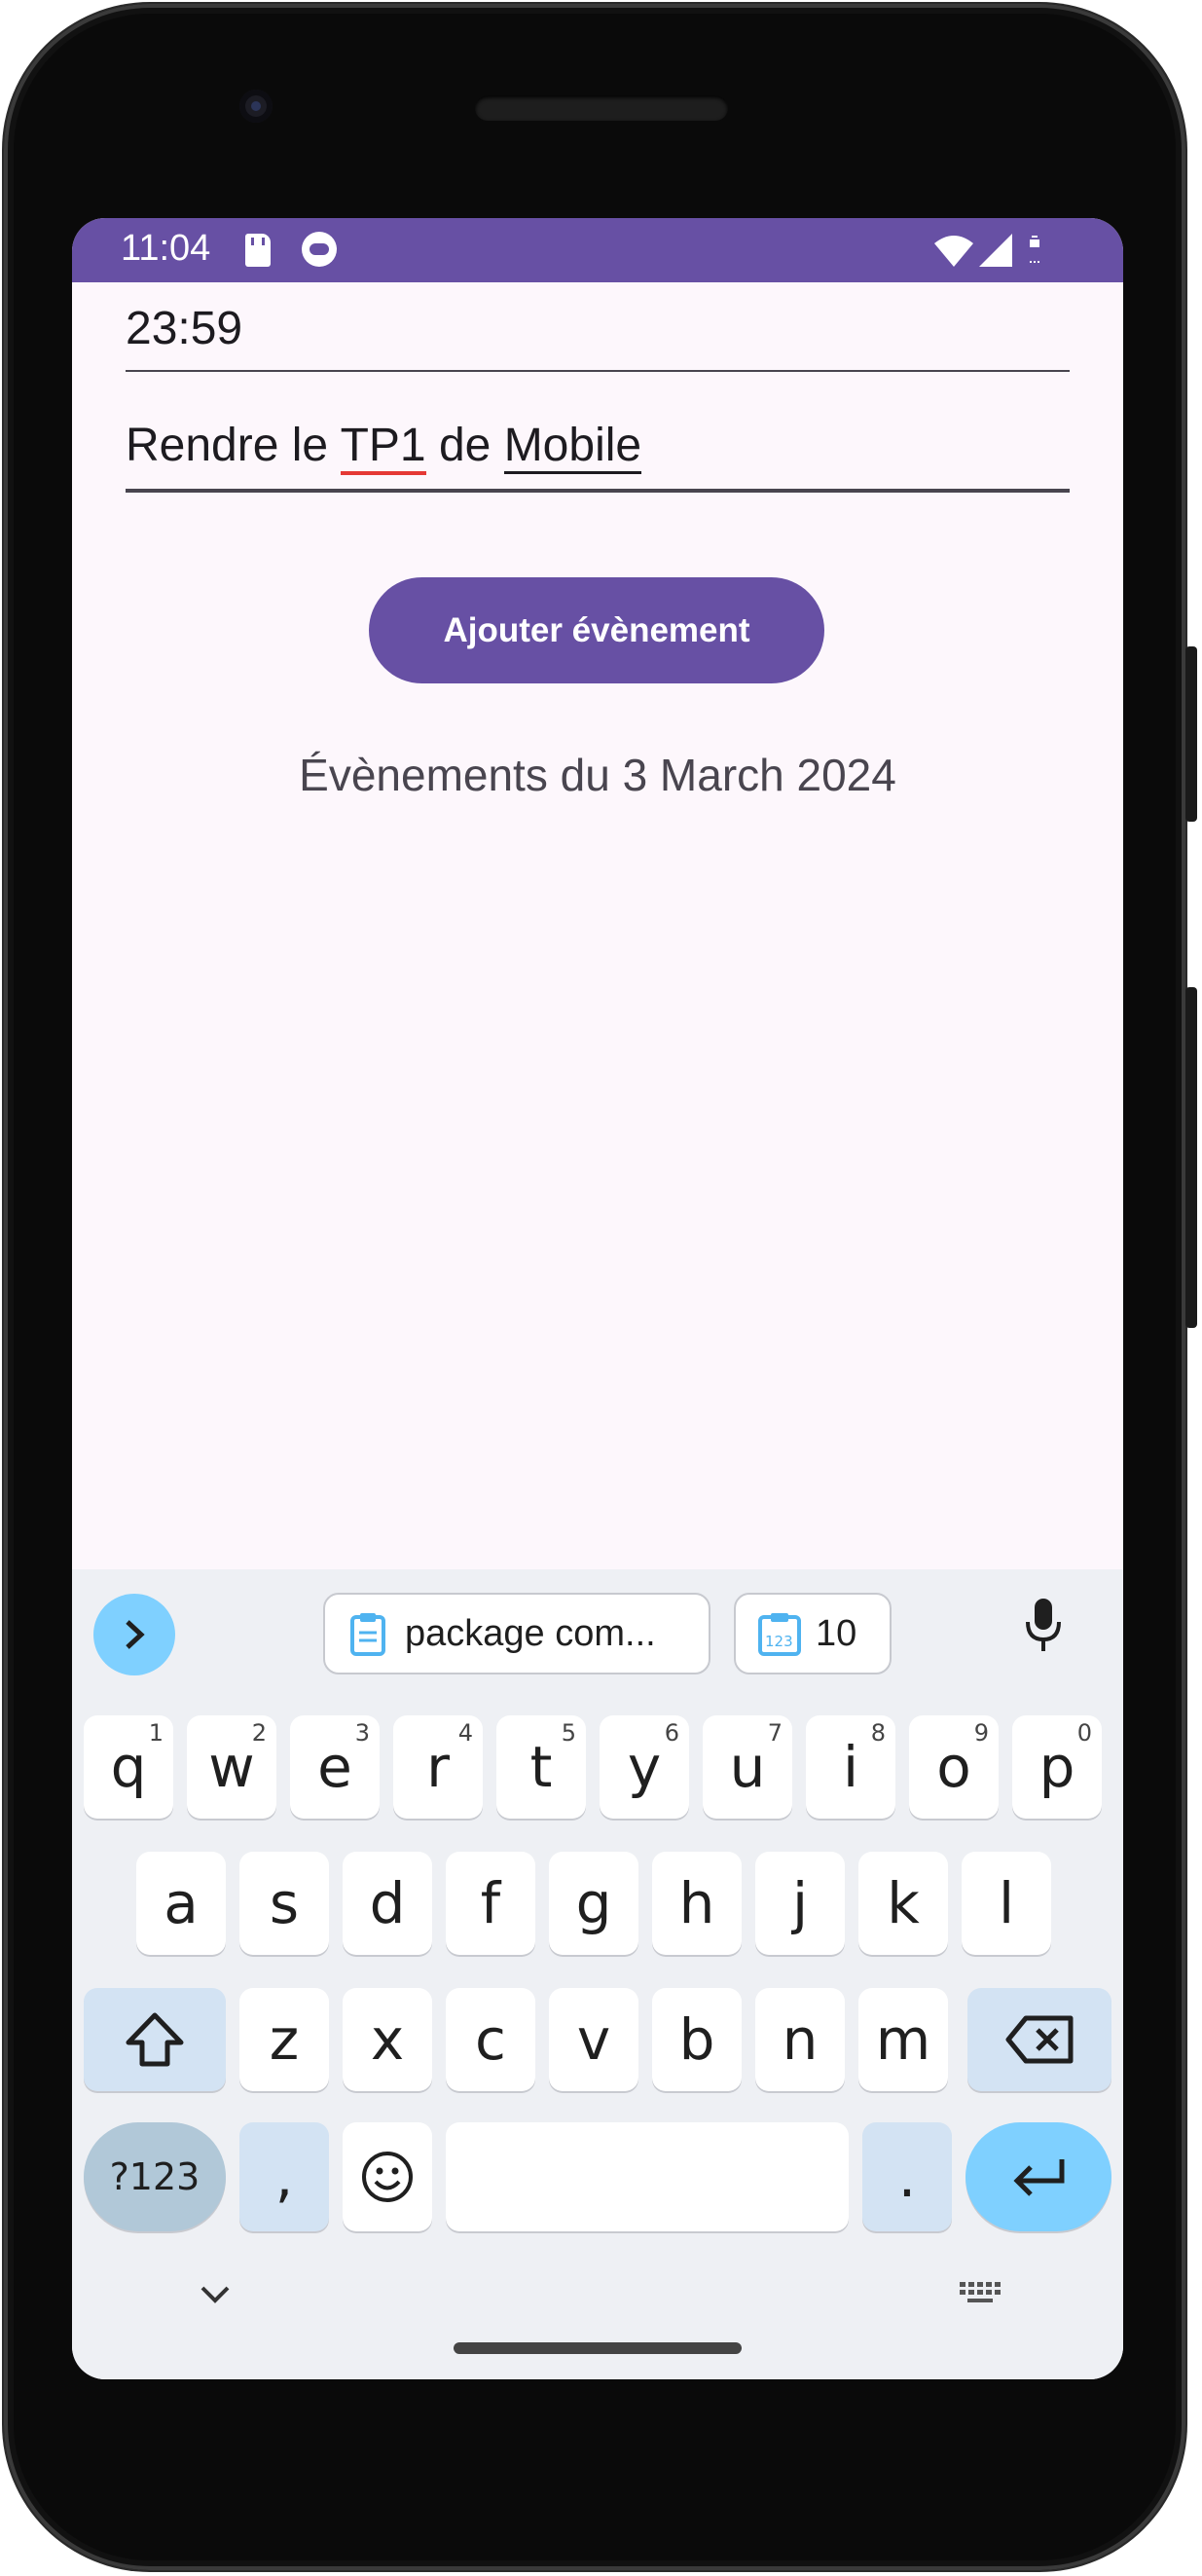 This screenshot has height=2576, width=1202. I want to click on key-hint: 8, so click(878, 1733).